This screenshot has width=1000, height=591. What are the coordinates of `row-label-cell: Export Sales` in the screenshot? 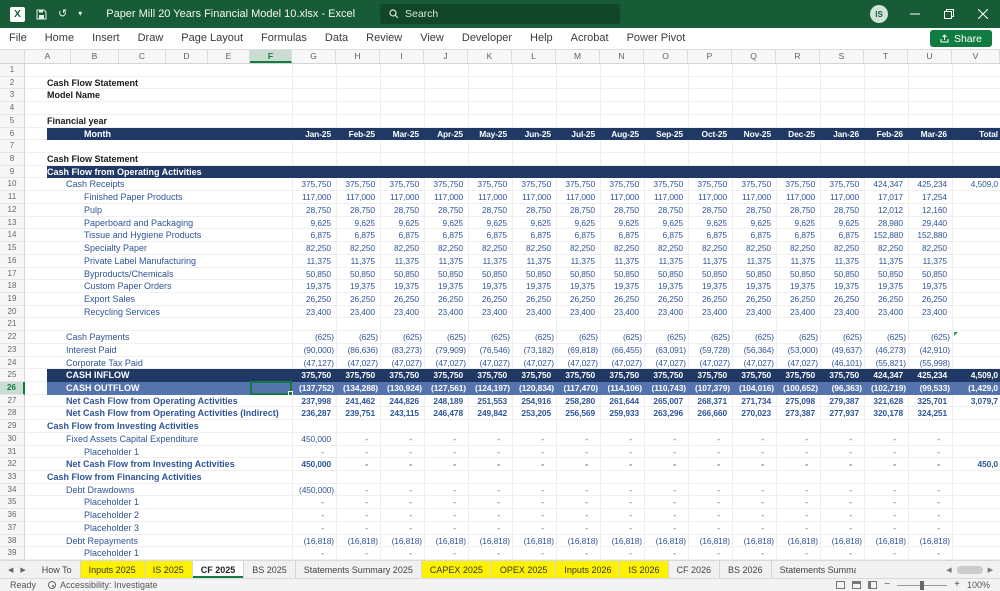 It's located at (169, 299).